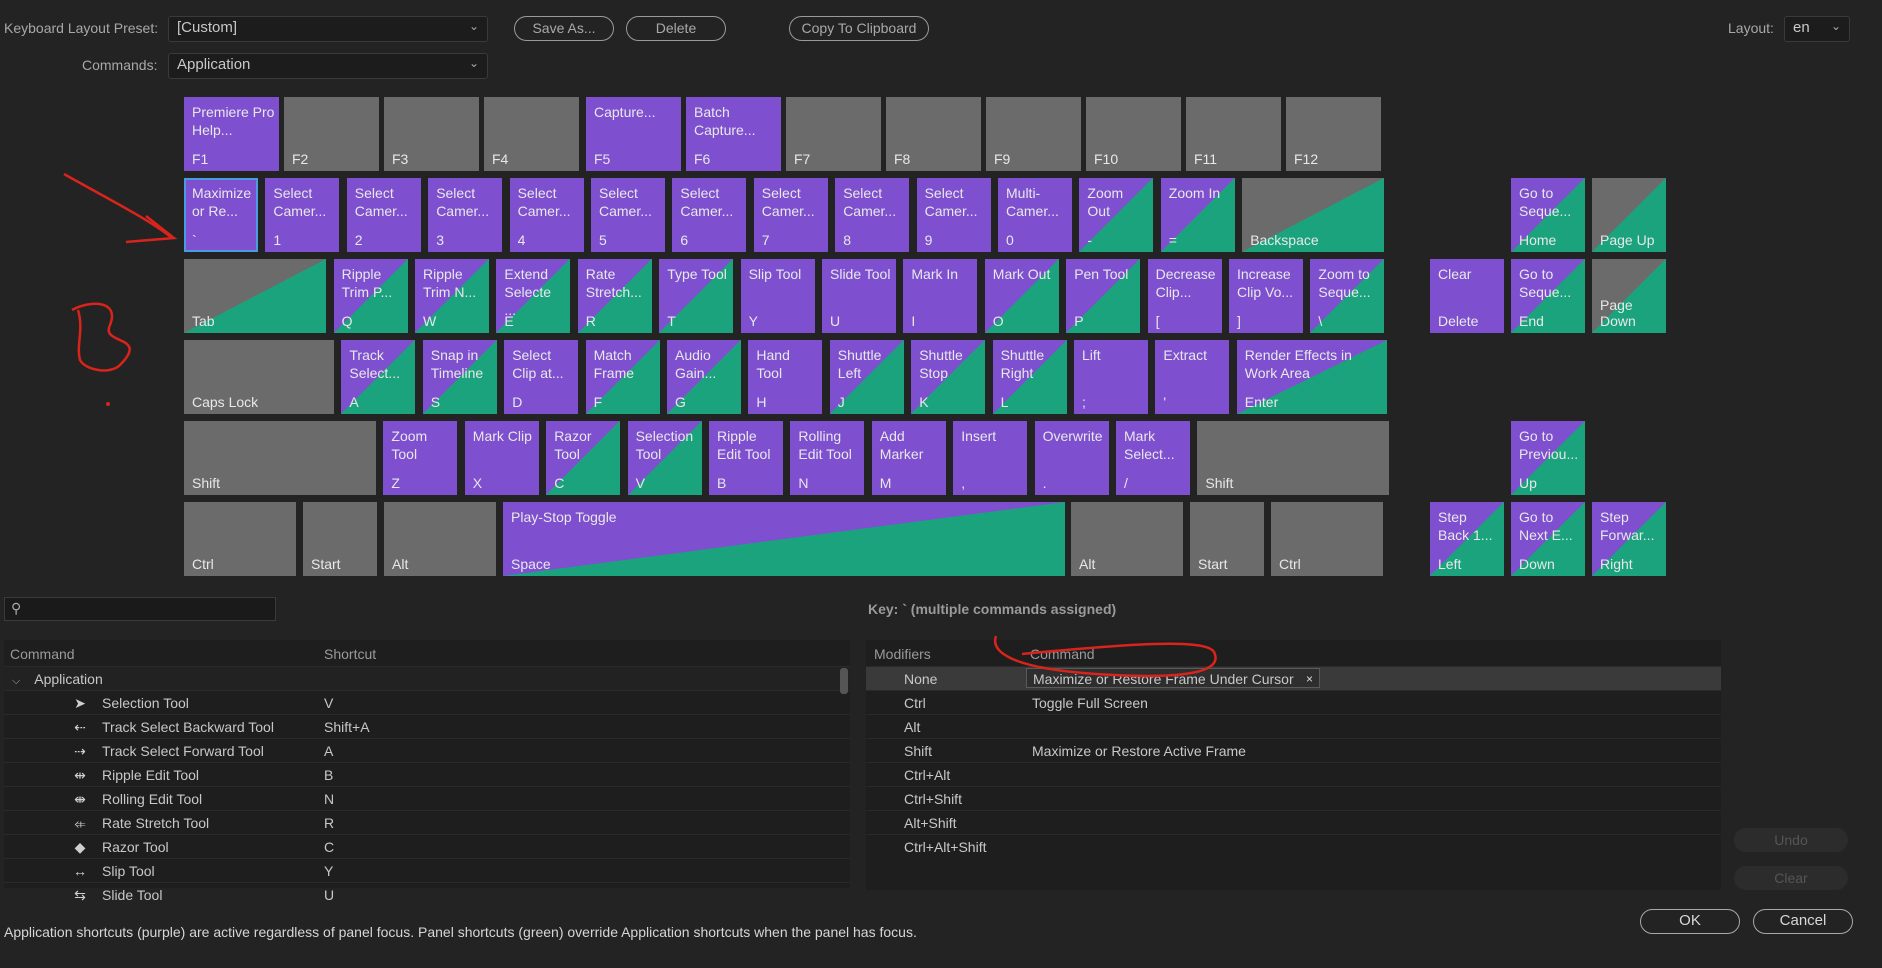 The width and height of the screenshot is (1882, 968). I want to click on modifier-row: Ctrl+Alt+Shift, so click(1293, 846).